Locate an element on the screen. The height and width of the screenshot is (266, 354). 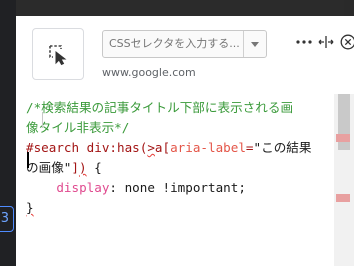
code-line: display: none !important; is located at coordinates (180, 188).